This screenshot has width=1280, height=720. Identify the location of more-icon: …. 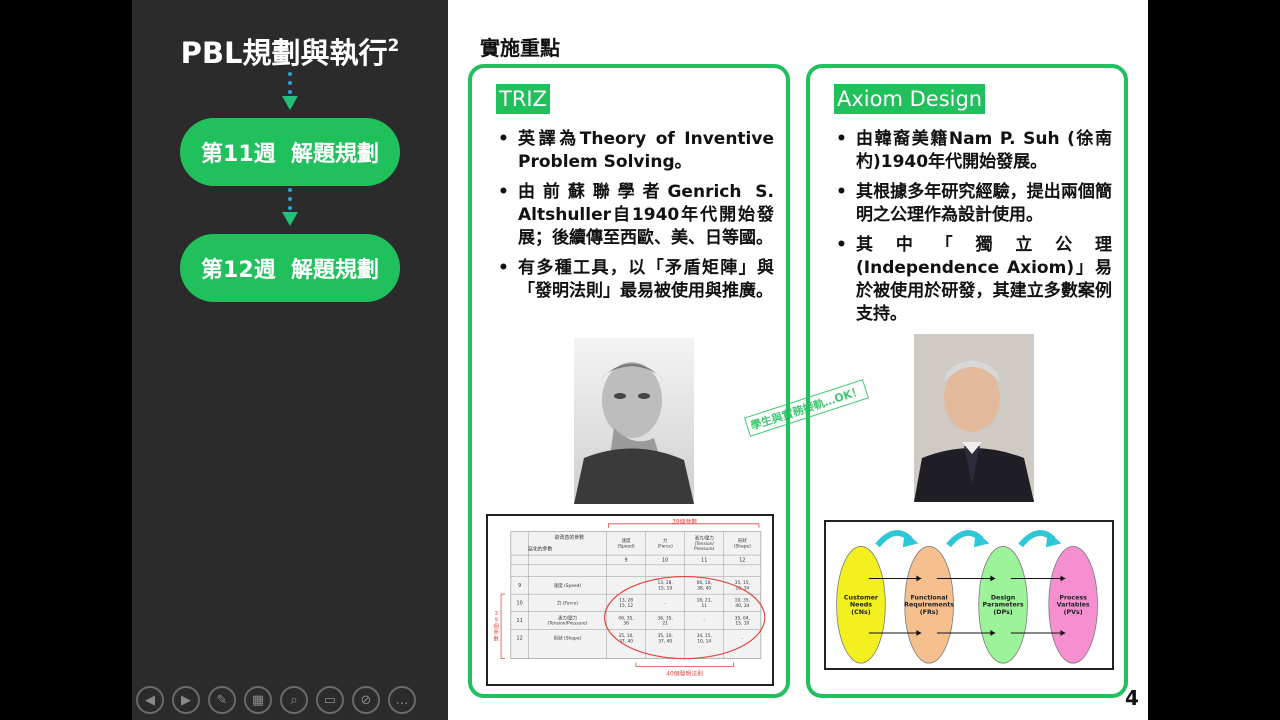
(402, 700).